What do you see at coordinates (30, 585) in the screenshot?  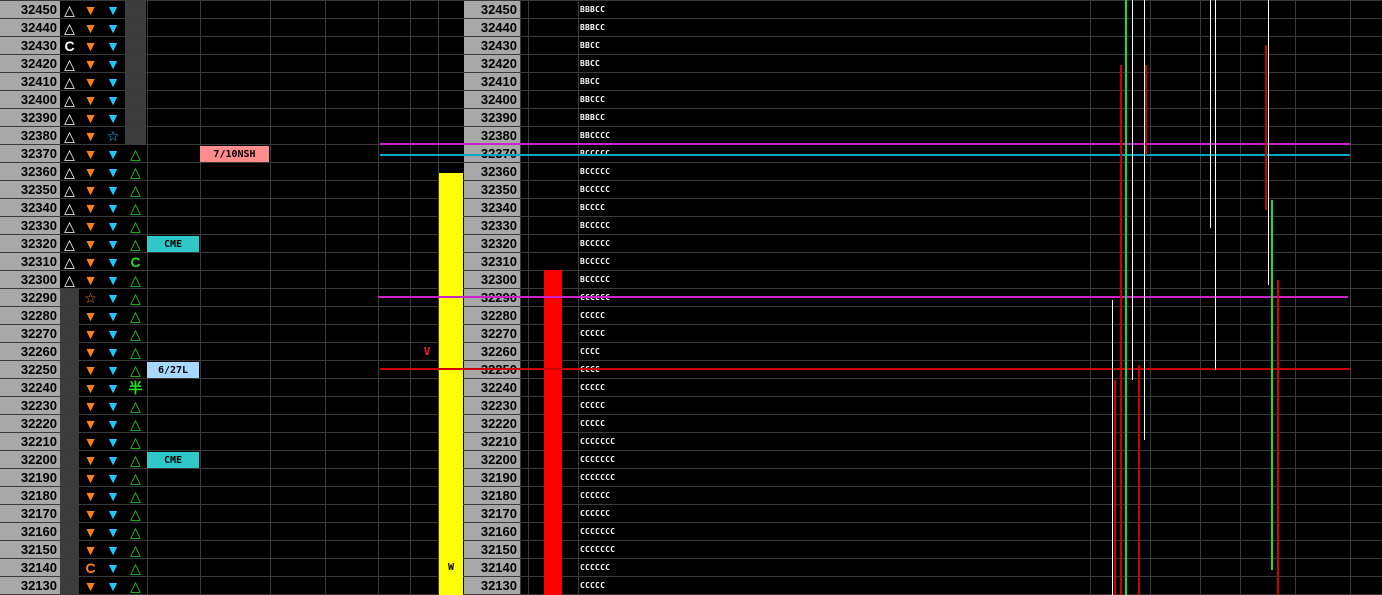 I see `price-cell: 32130` at bounding box center [30, 585].